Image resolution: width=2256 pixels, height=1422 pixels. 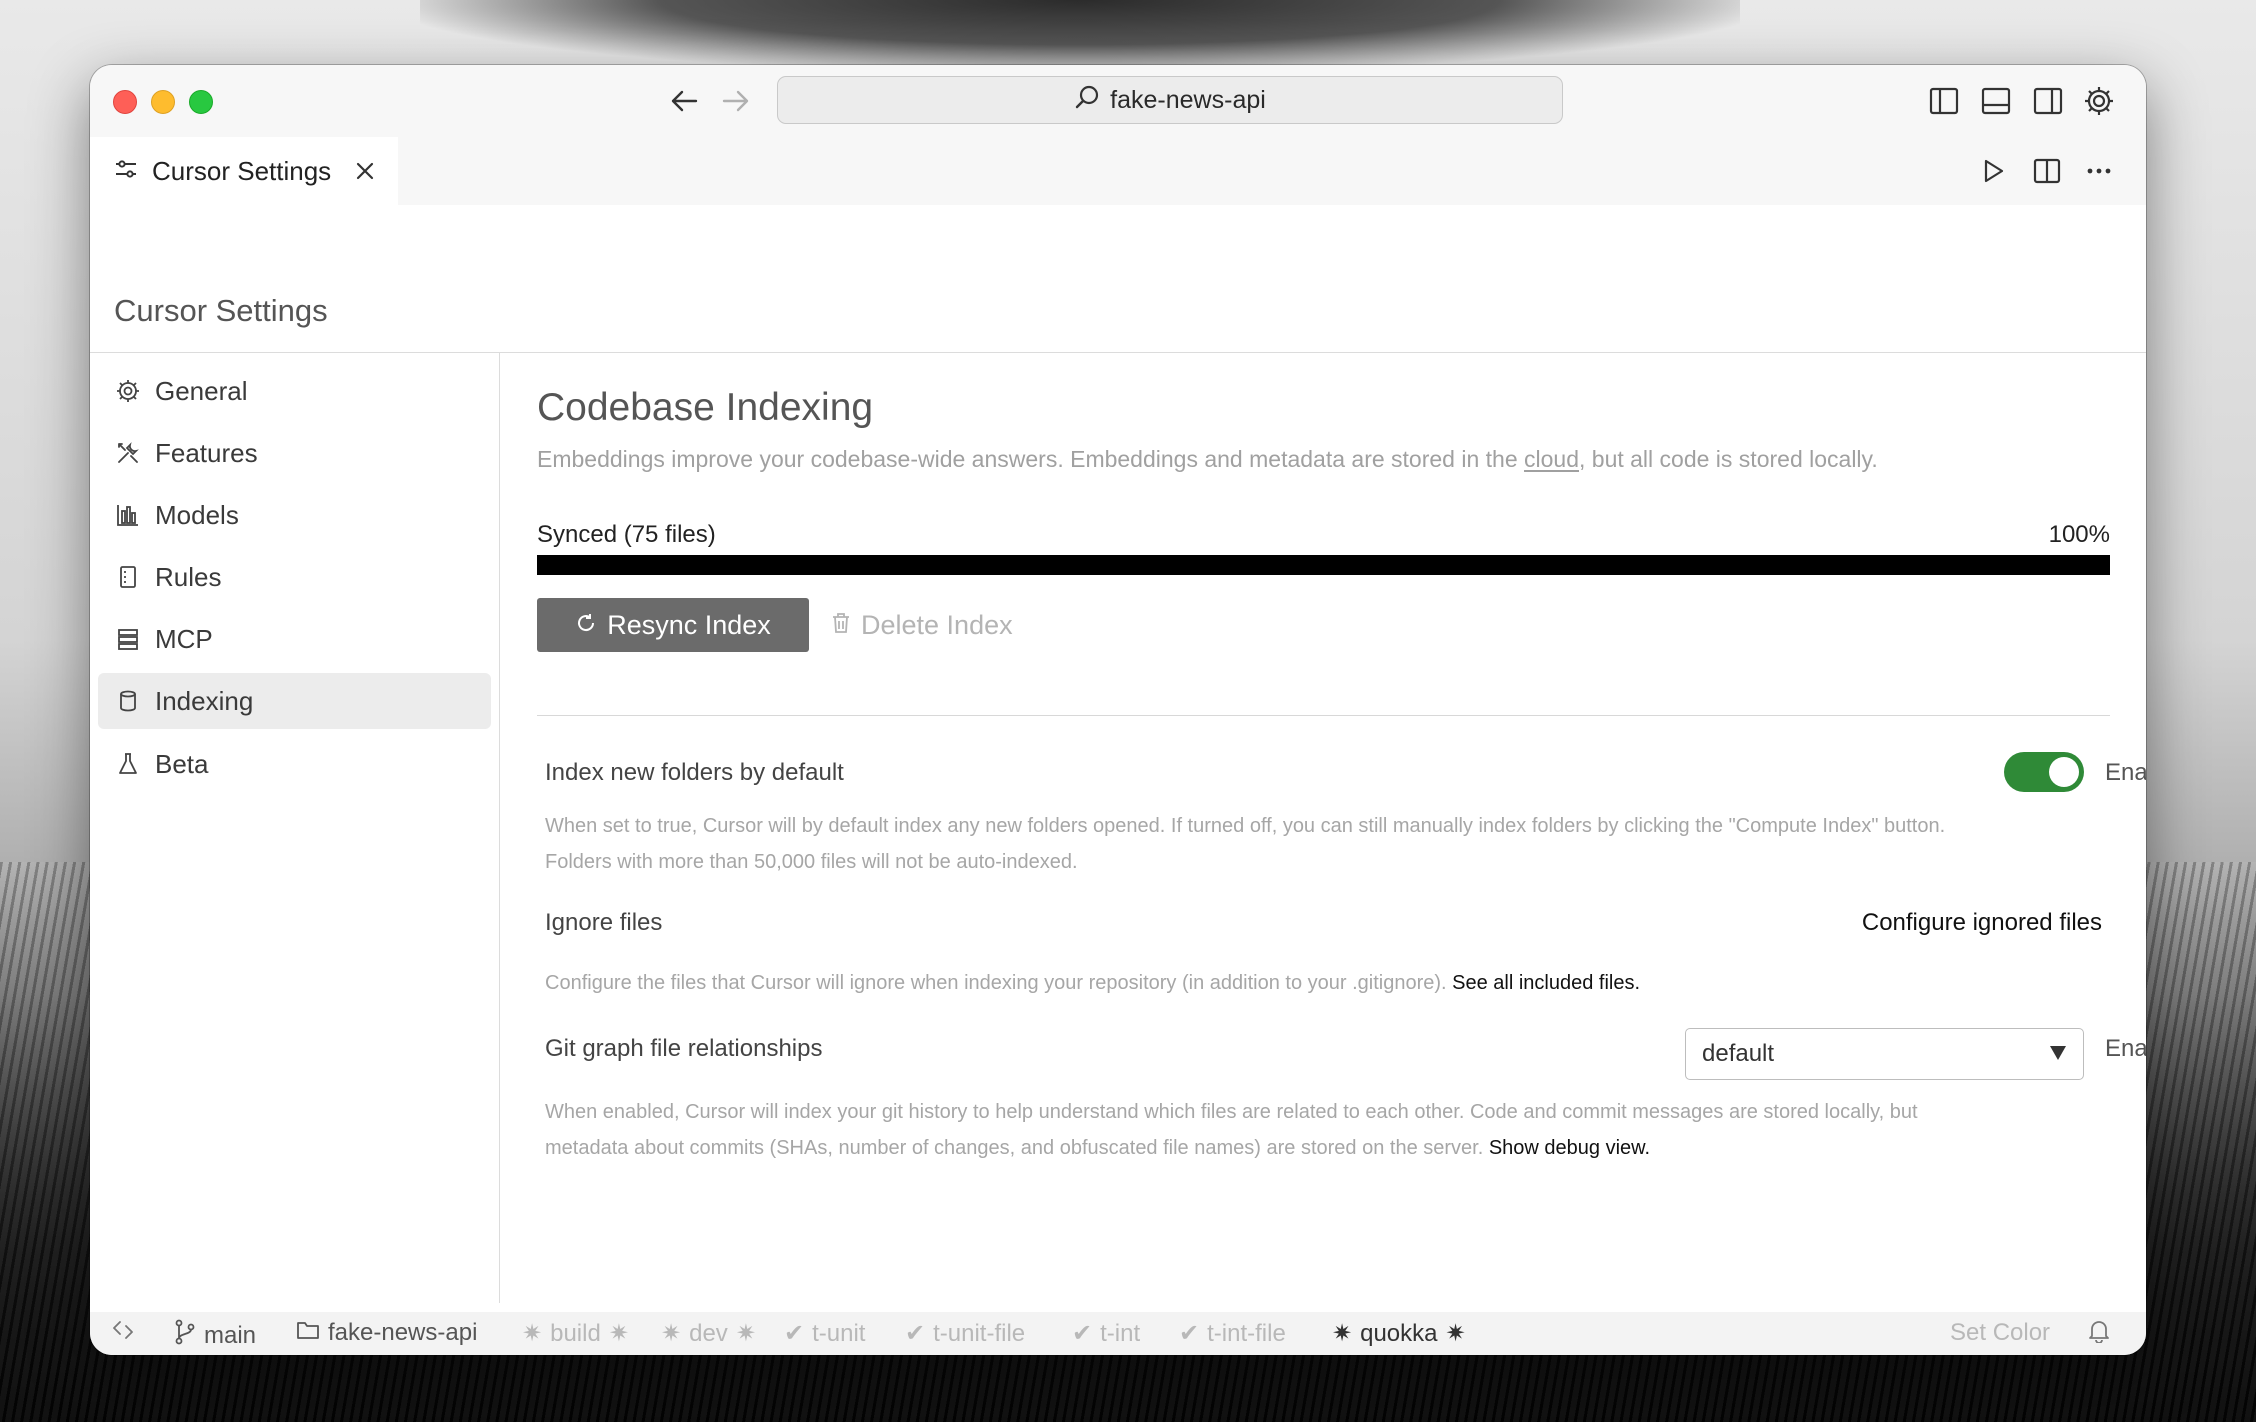 I want to click on sidebar-item-label: Rules, so click(x=188, y=576).